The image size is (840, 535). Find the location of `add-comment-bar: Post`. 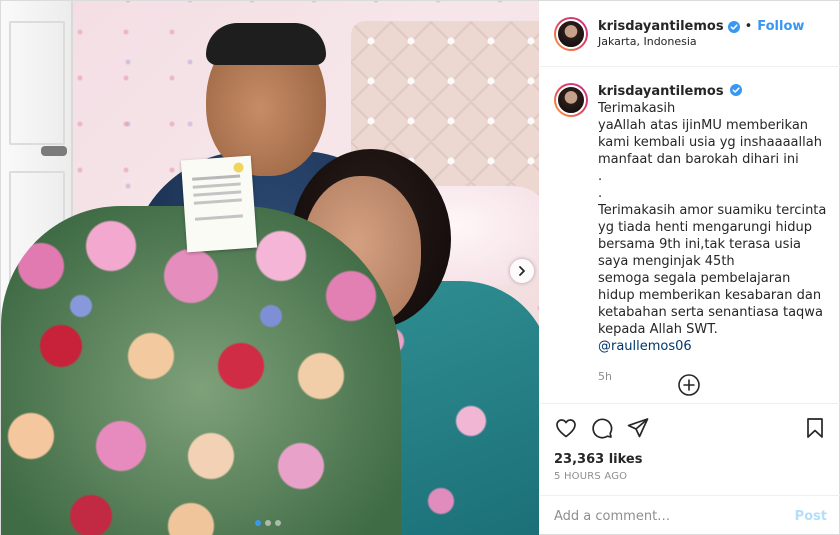

add-comment-bar: Post is located at coordinates (690, 515).